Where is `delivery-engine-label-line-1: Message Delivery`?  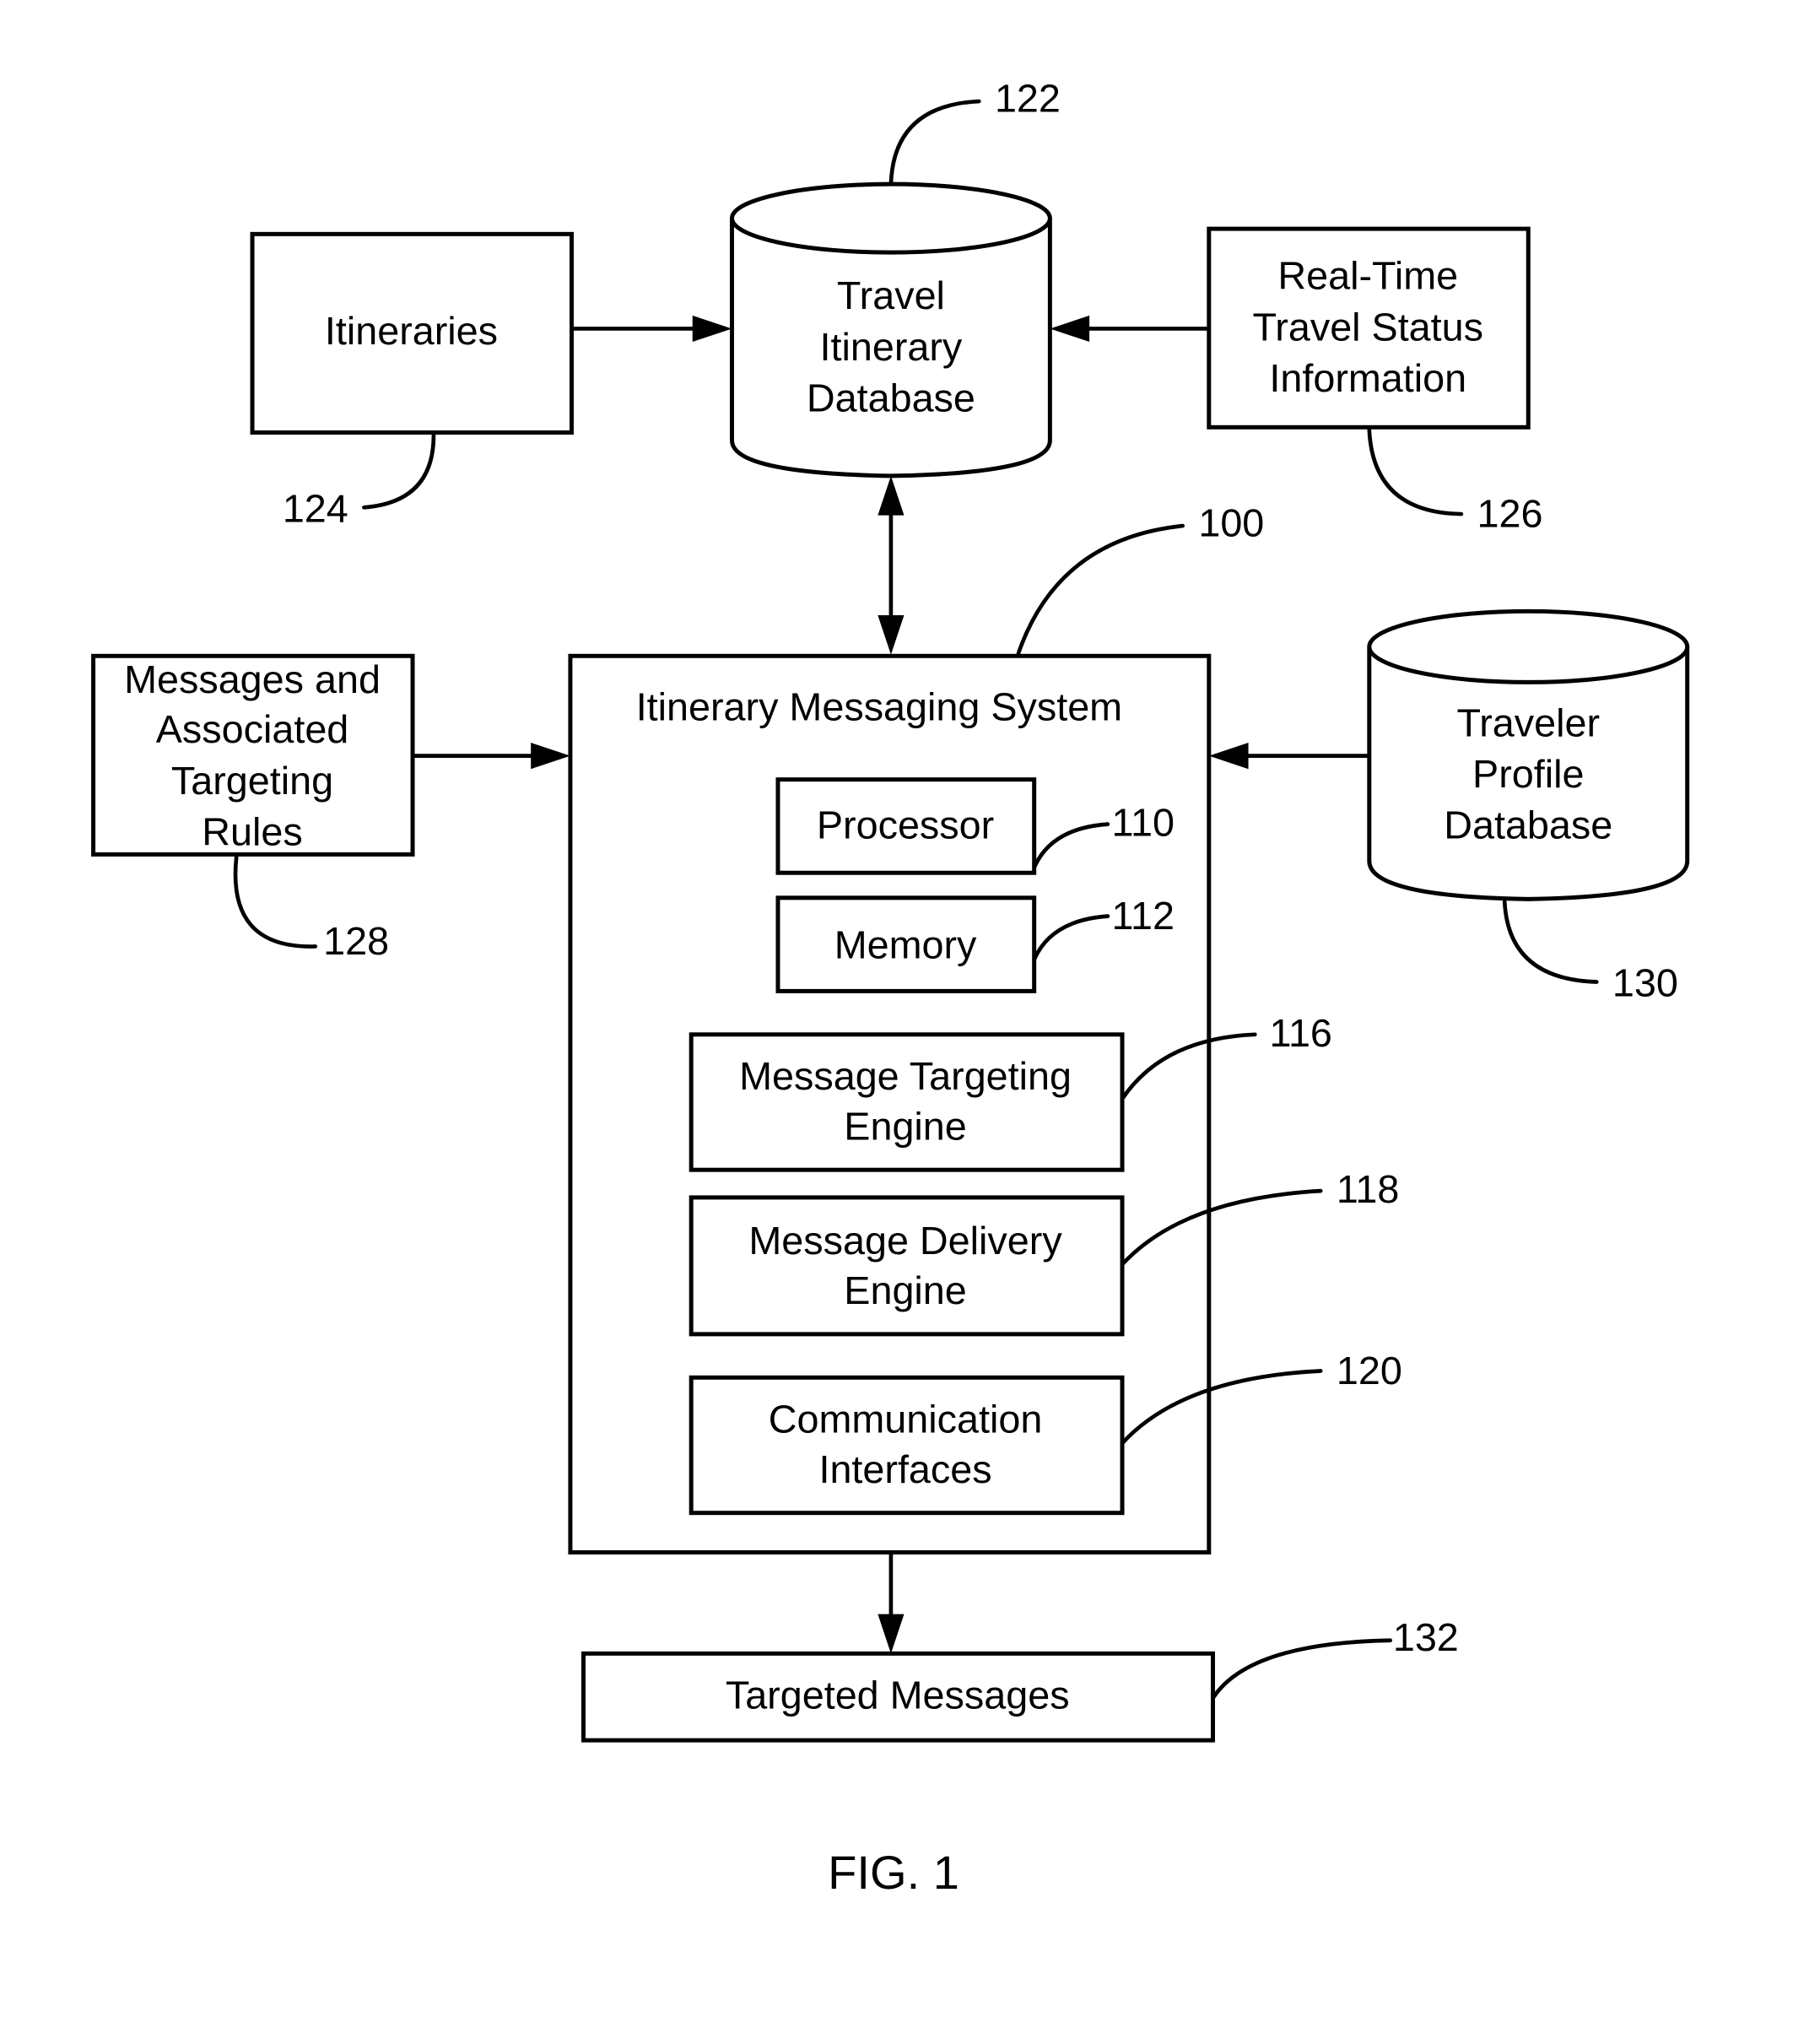 delivery-engine-label-line-1: Message Delivery is located at coordinates (905, 1241).